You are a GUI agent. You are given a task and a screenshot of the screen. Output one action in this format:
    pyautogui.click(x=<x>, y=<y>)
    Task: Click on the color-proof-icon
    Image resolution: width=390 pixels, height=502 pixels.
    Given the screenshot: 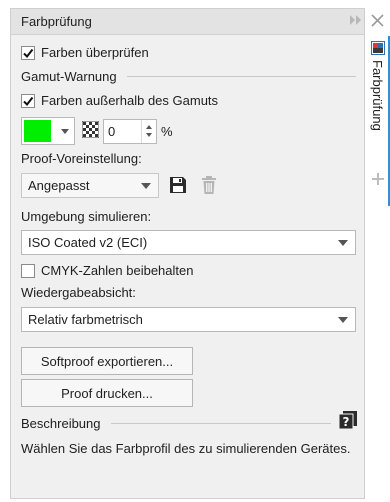 What is the action you would take?
    pyautogui.click(x=378, y=48)
    